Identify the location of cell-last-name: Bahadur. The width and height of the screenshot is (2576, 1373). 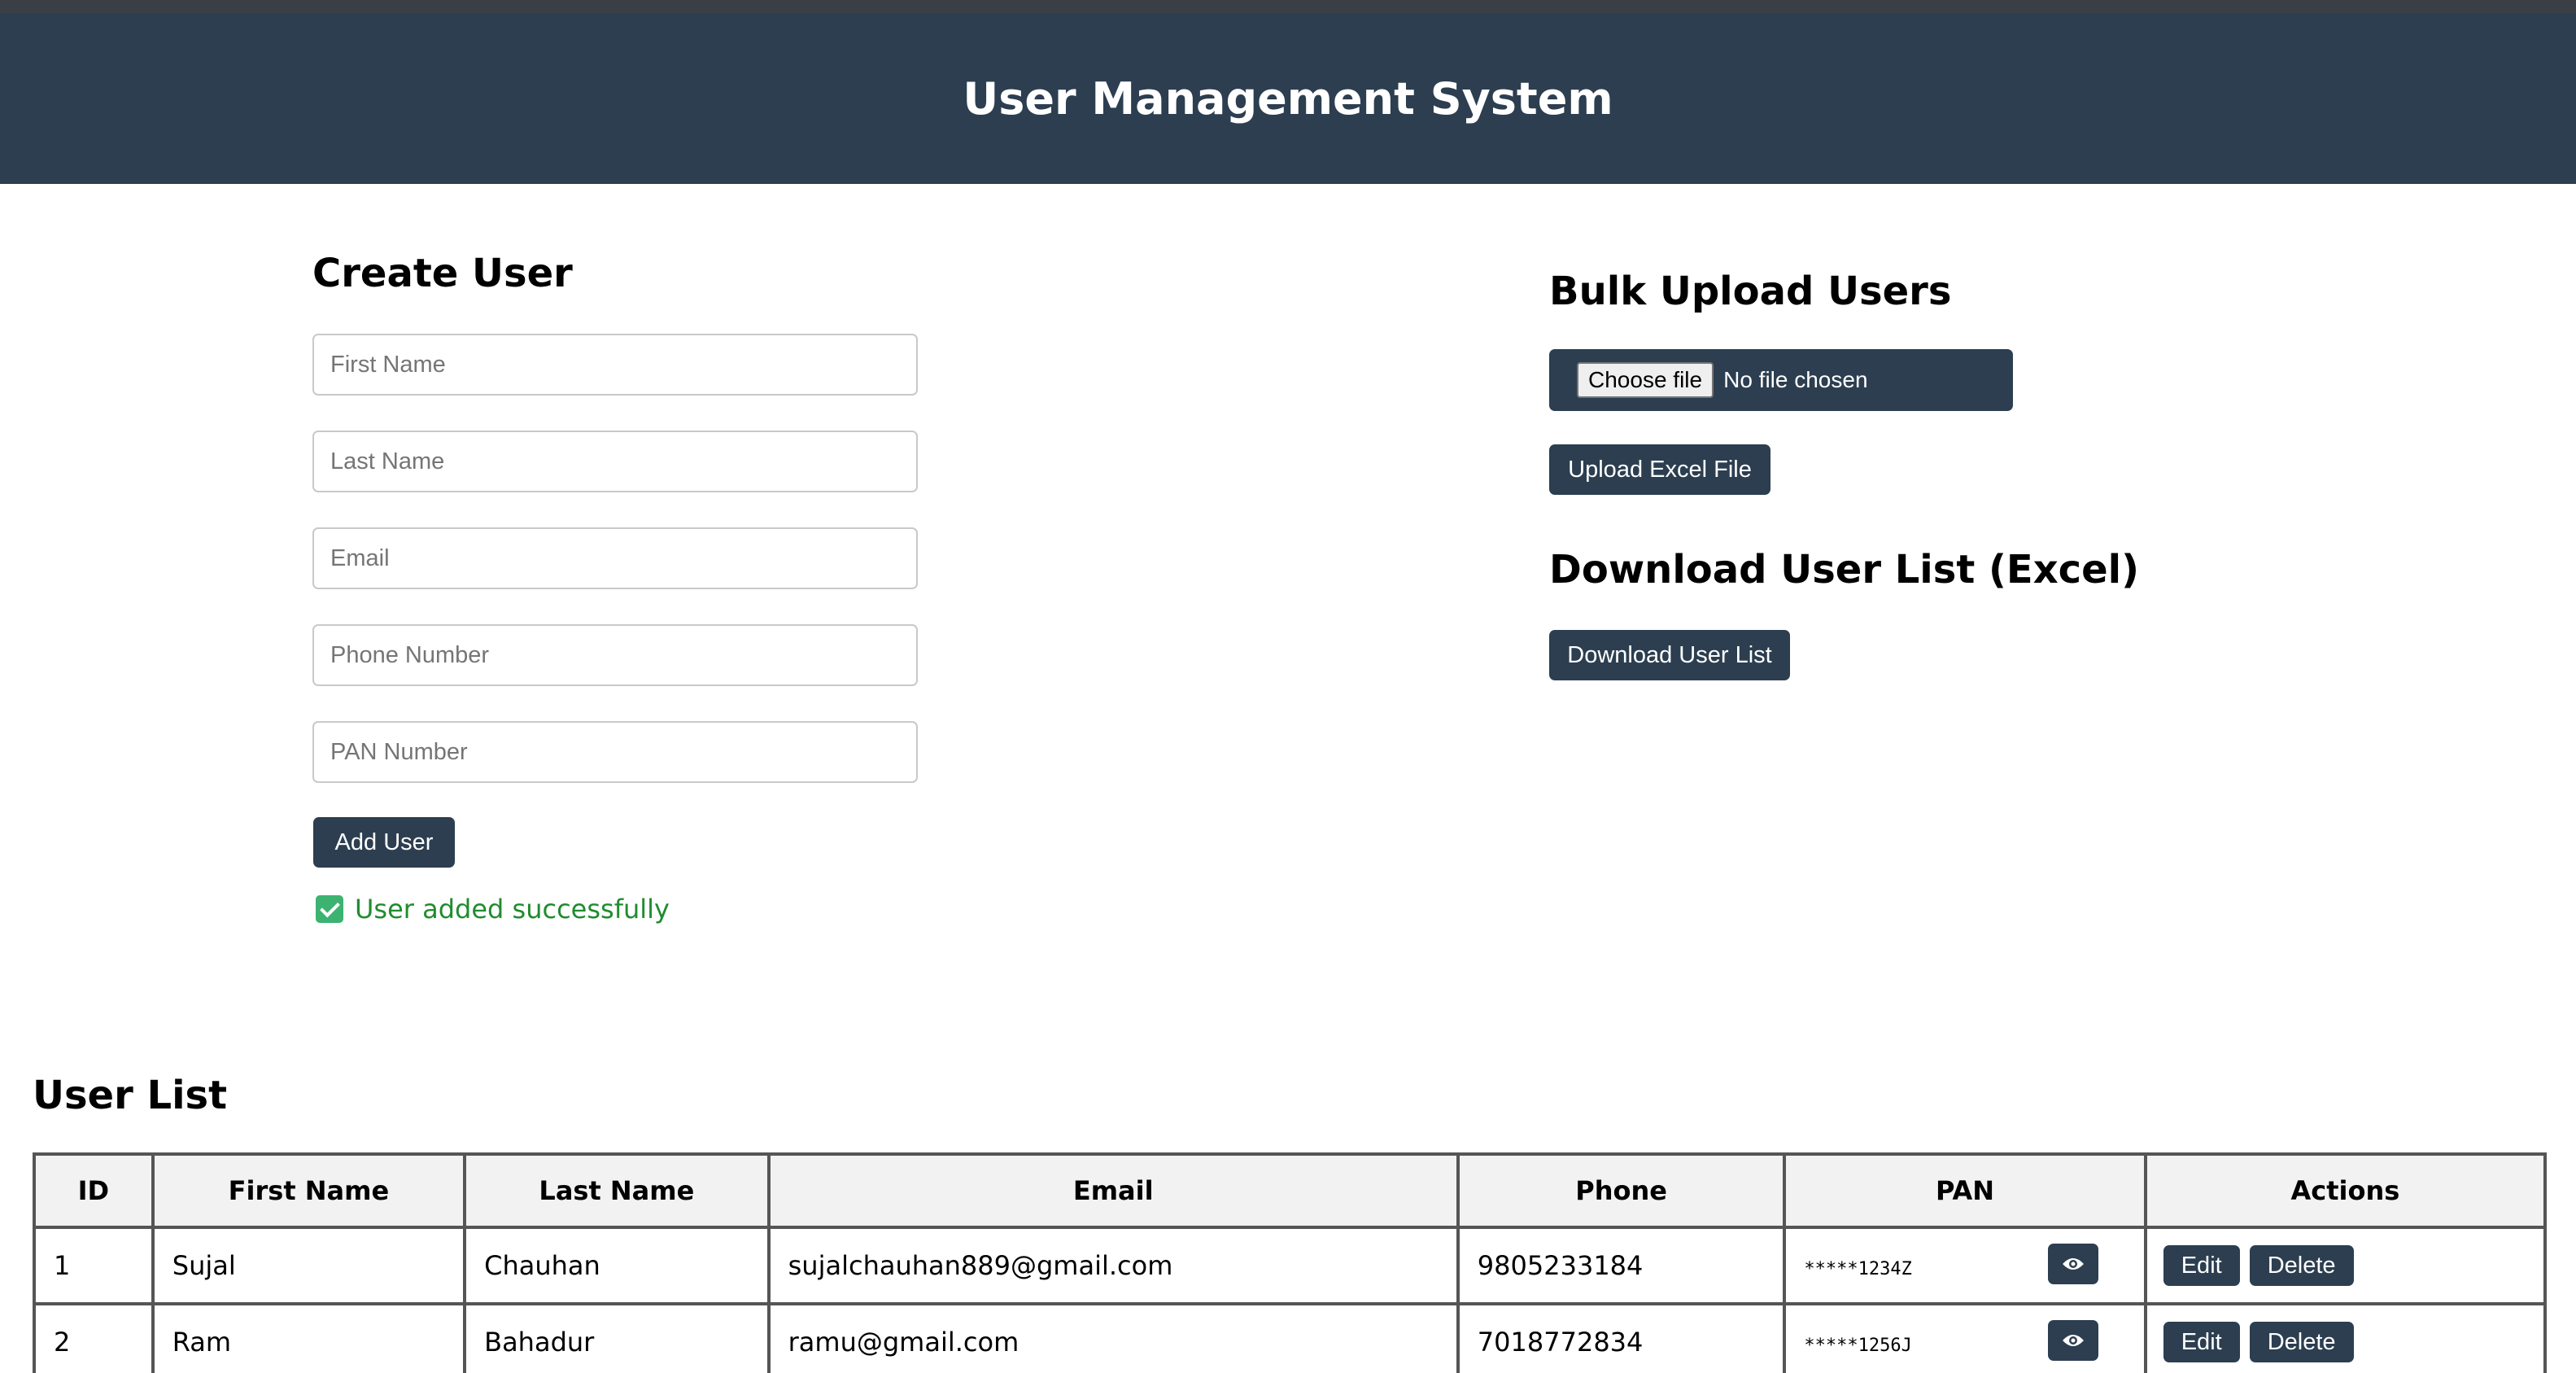
(617, 1337).